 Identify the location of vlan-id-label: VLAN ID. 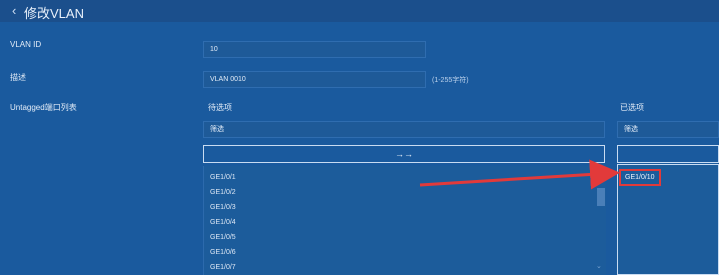
(26, 44).